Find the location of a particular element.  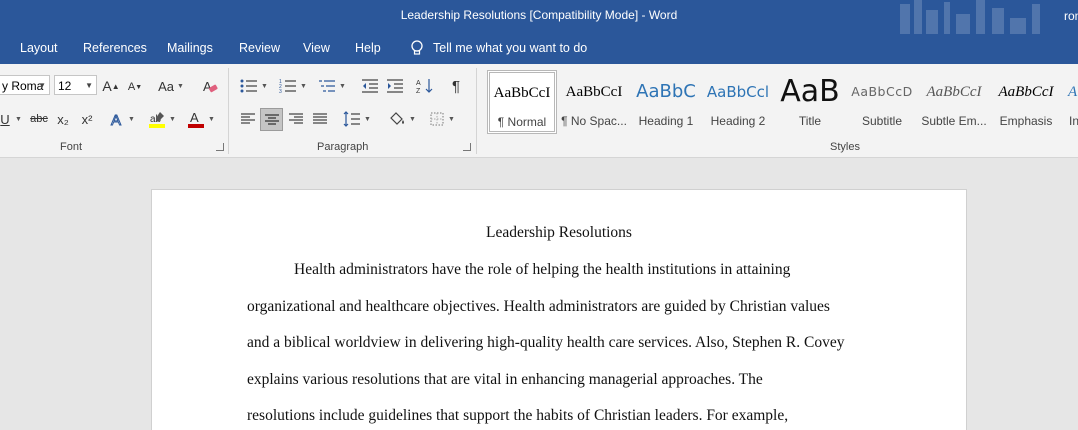

subscript-button: x₂ is located at coordinates (63, 119).